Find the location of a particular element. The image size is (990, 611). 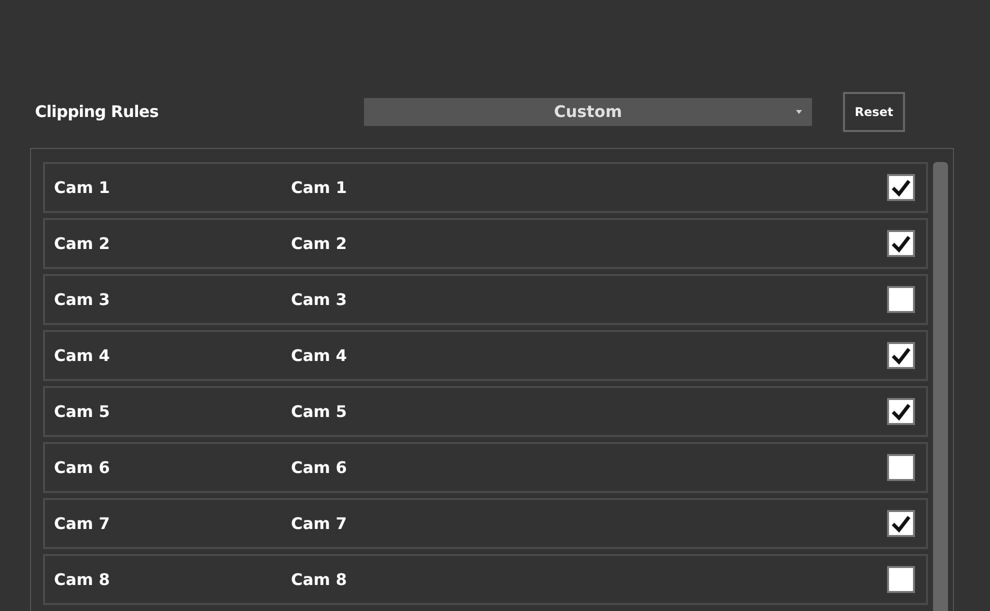

section-title: Clipping Rules is located at coordinates (97, 112).